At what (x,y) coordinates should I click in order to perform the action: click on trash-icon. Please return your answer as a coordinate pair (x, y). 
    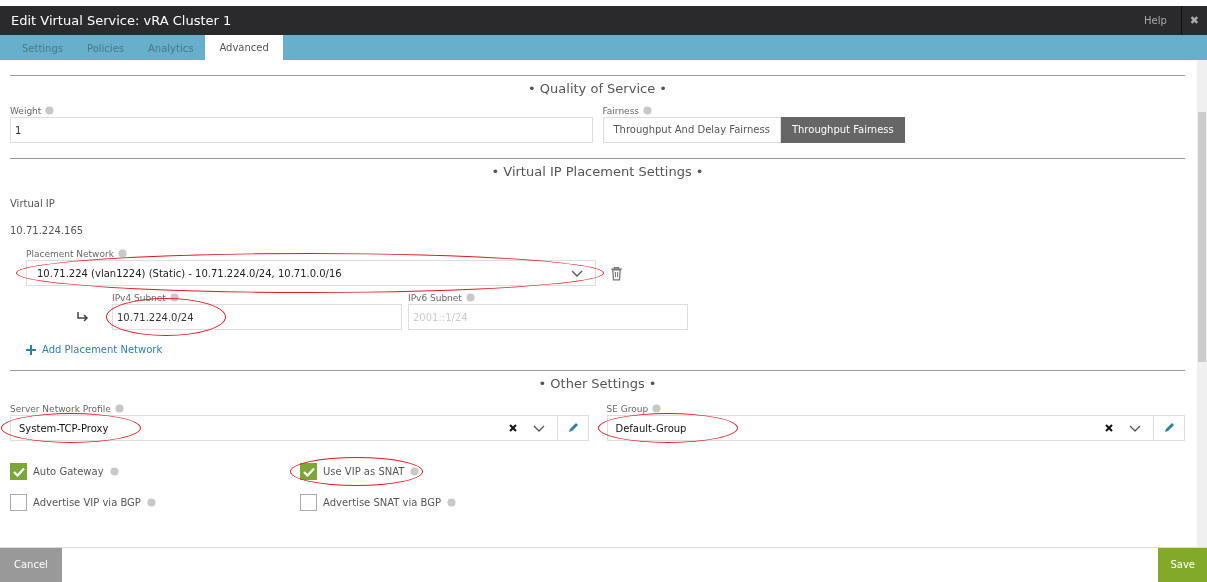
    Looking at the image, I should click on (616, 273).